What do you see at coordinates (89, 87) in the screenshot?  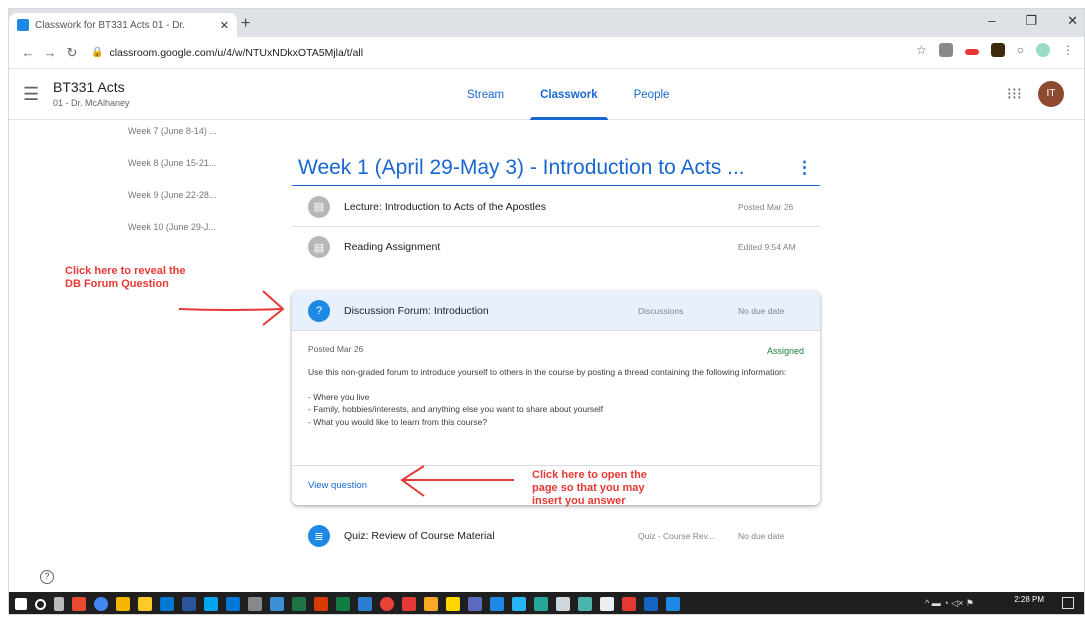 I see `class-name: BT331 Acts` at bounding box center [89, 87].